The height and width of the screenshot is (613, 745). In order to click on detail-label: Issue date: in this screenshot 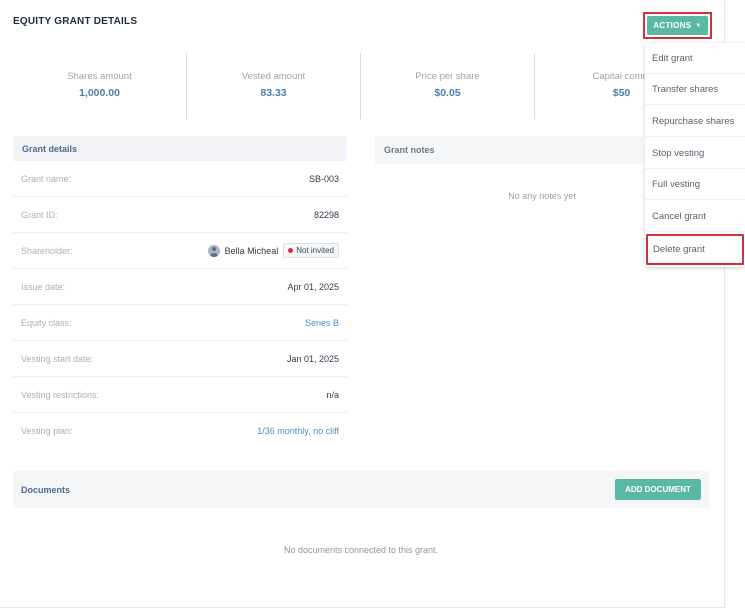, I will do `click(43, 286)`.